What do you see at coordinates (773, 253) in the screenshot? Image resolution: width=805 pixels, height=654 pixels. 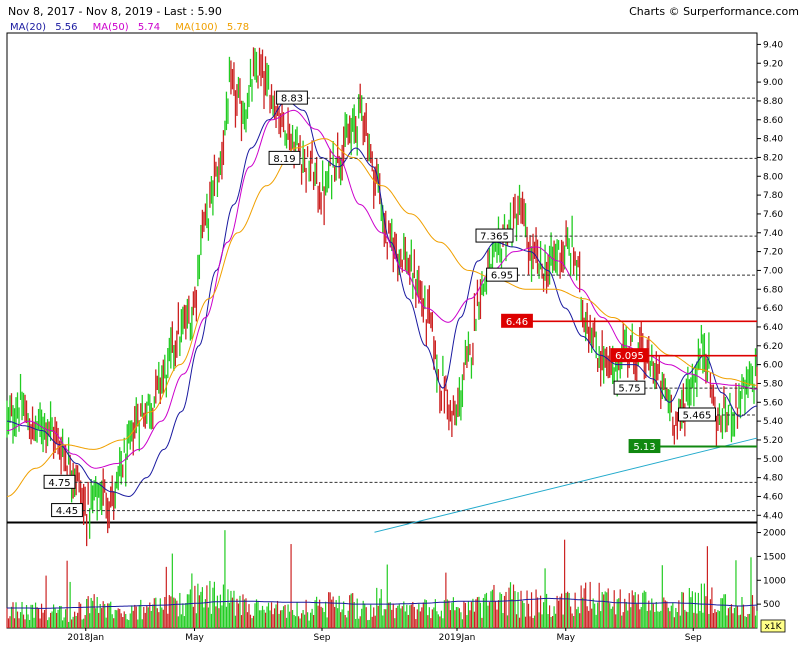 I see `price-tick-label: 7.20` at bounding box center [773, 253].